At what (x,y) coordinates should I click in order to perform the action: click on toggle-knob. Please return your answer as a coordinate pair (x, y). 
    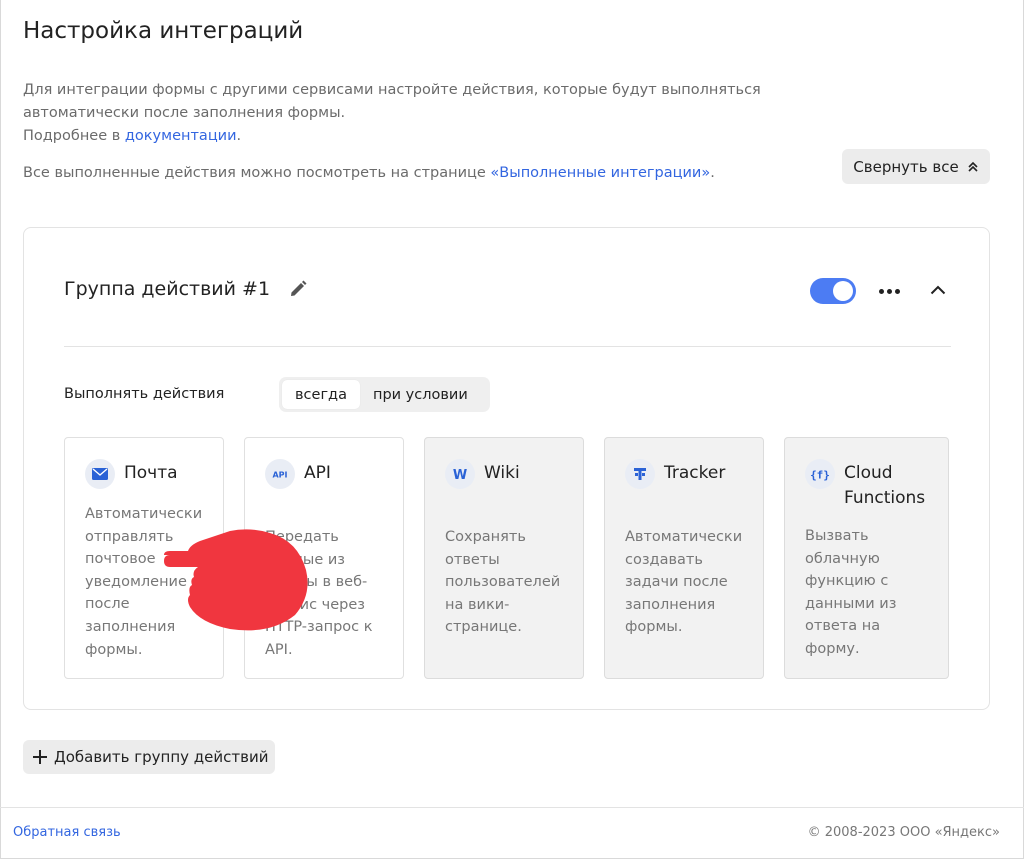
    Looking at the image, I should click on (843, 291).